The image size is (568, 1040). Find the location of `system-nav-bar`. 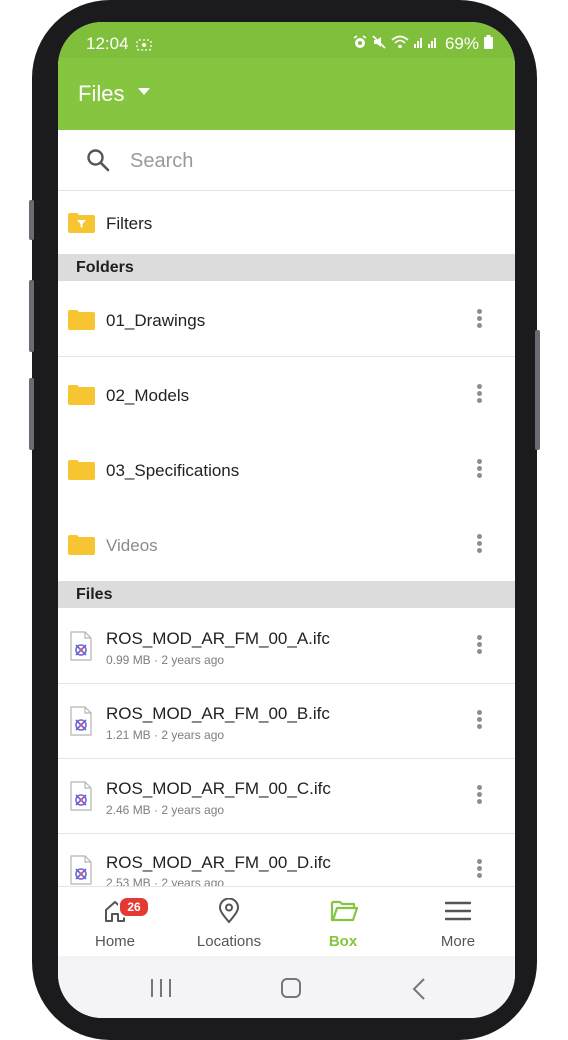

system-nav-bar is located at coordinates (286, 987).